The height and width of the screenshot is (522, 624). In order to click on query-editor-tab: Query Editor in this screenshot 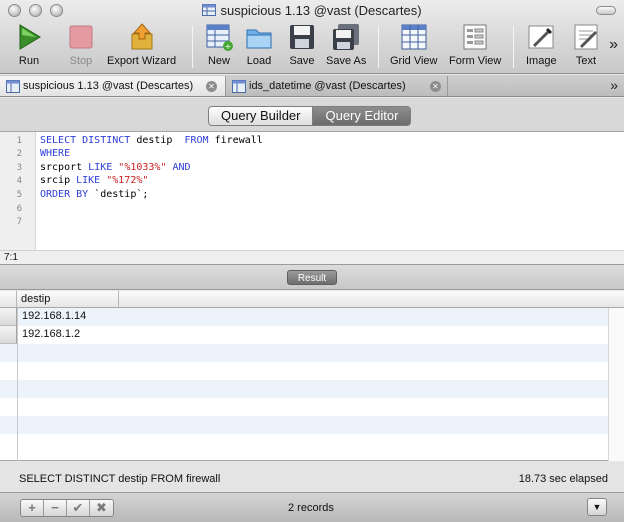, I will do `click(362, 116)`.